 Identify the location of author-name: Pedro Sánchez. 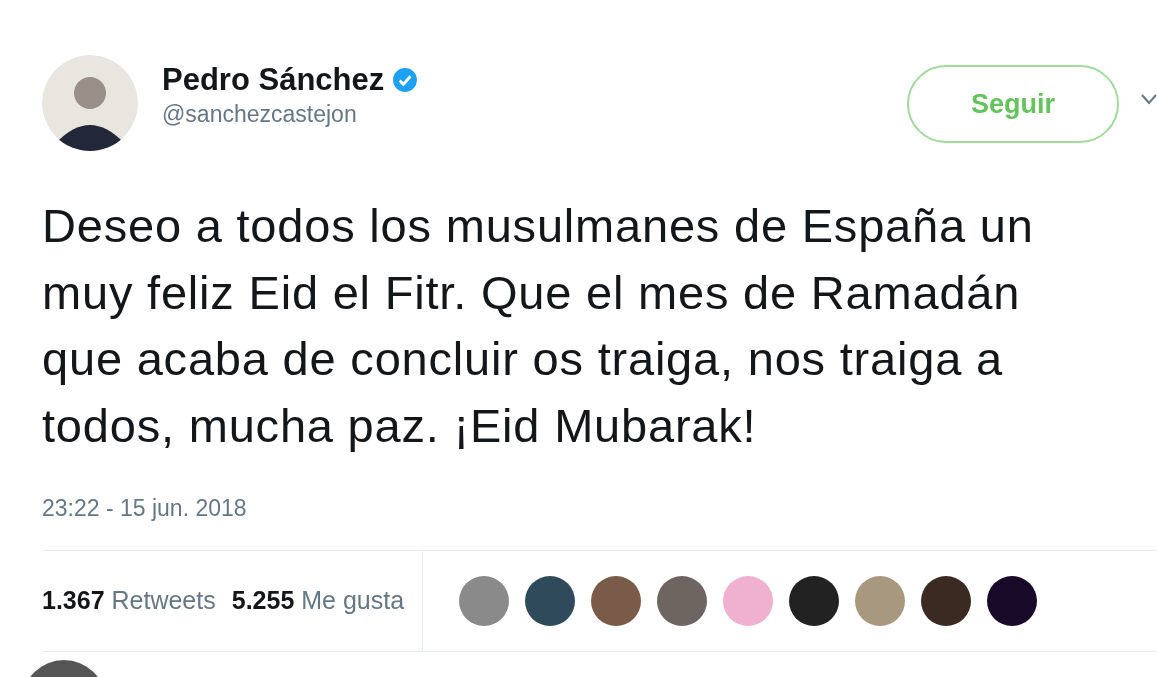
(273, 80).